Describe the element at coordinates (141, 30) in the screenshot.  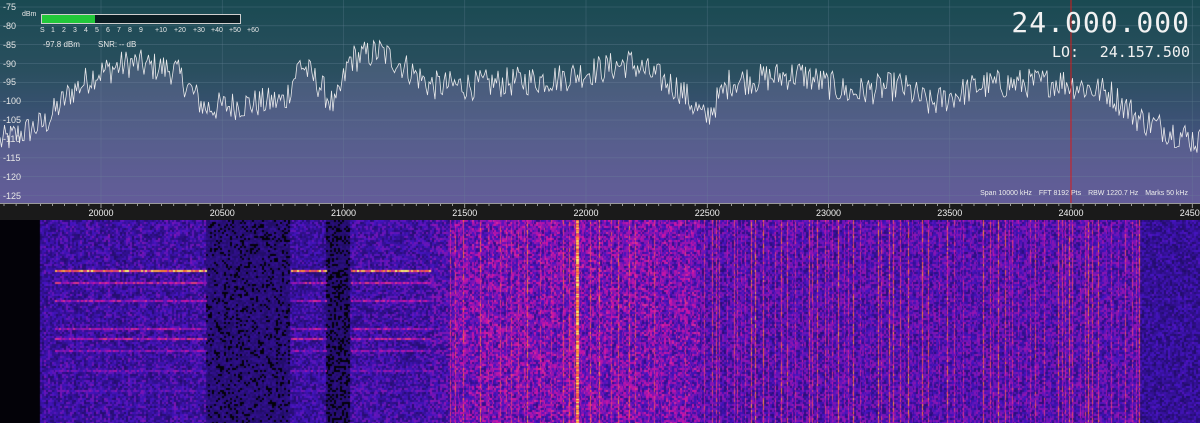
I see `s-meter-tick: 9` at that location.